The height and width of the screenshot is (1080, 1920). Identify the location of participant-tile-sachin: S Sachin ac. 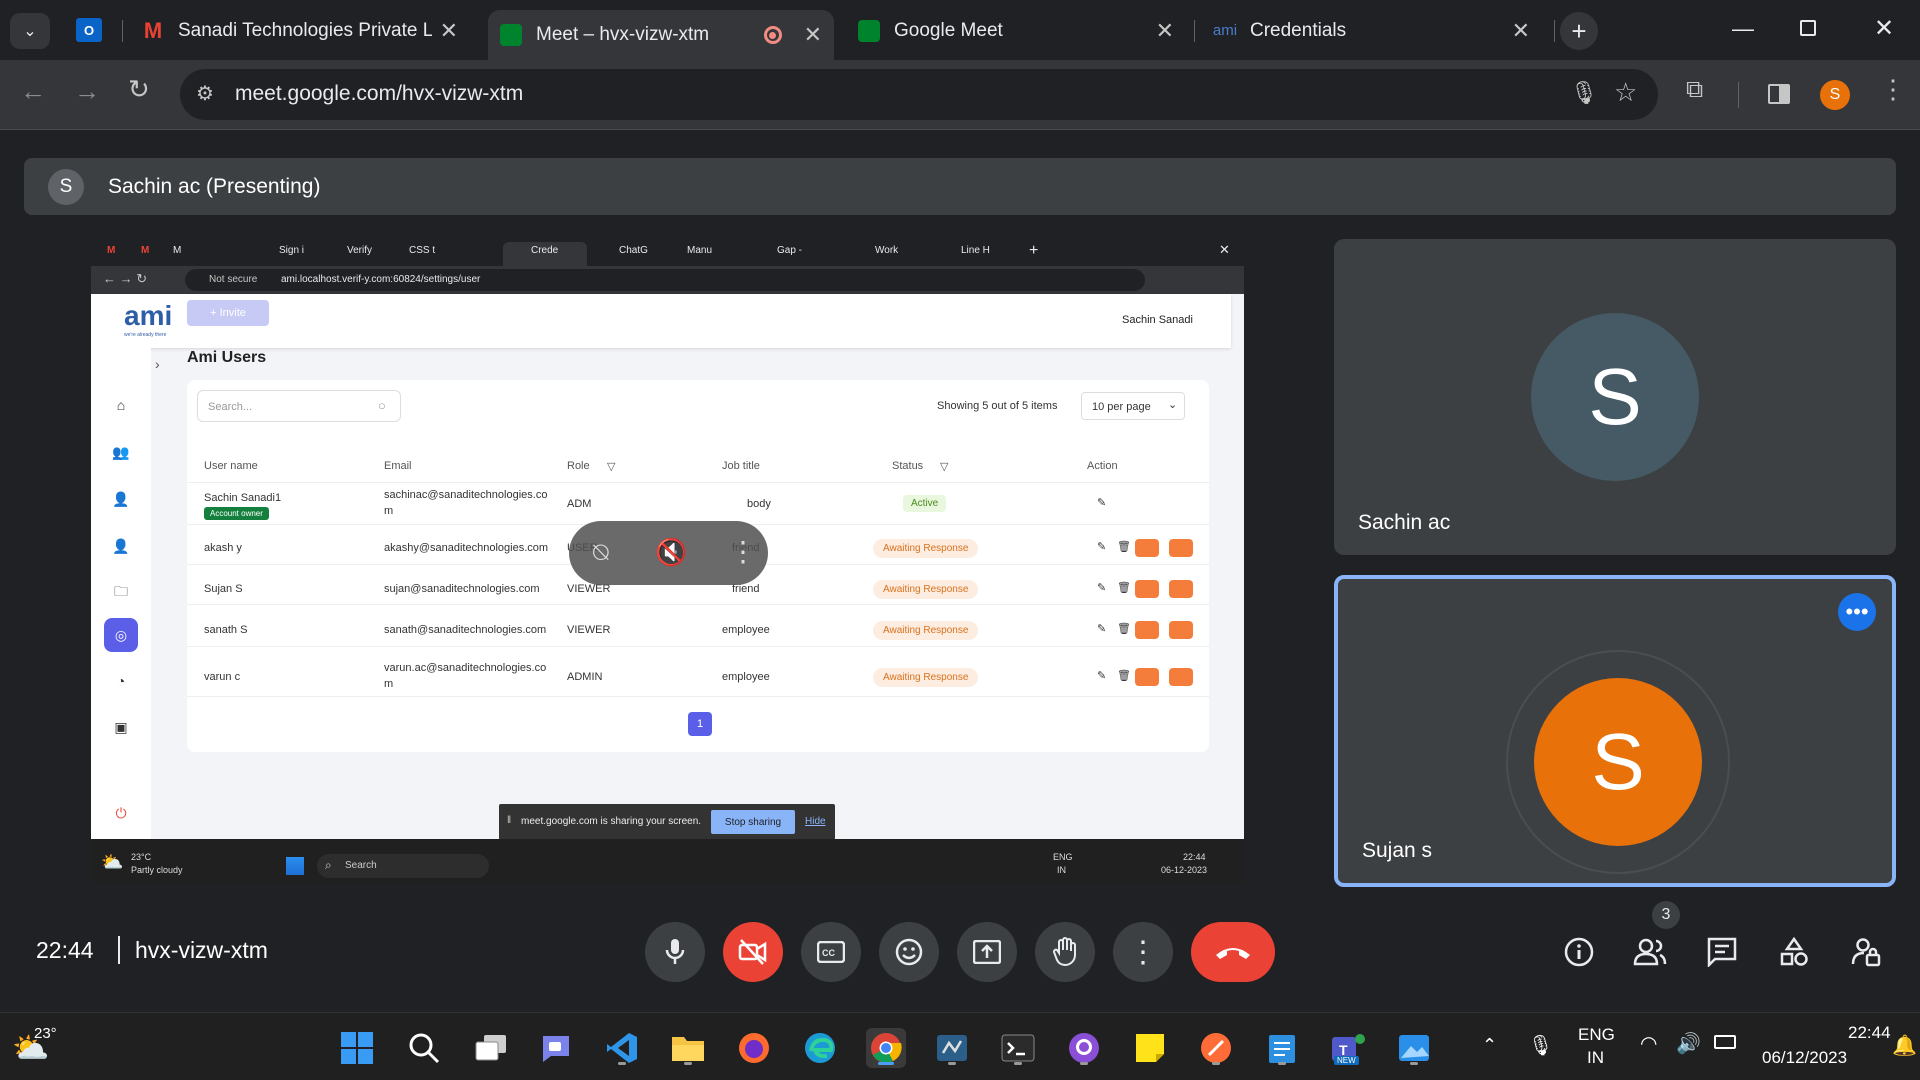
(1615, 397).